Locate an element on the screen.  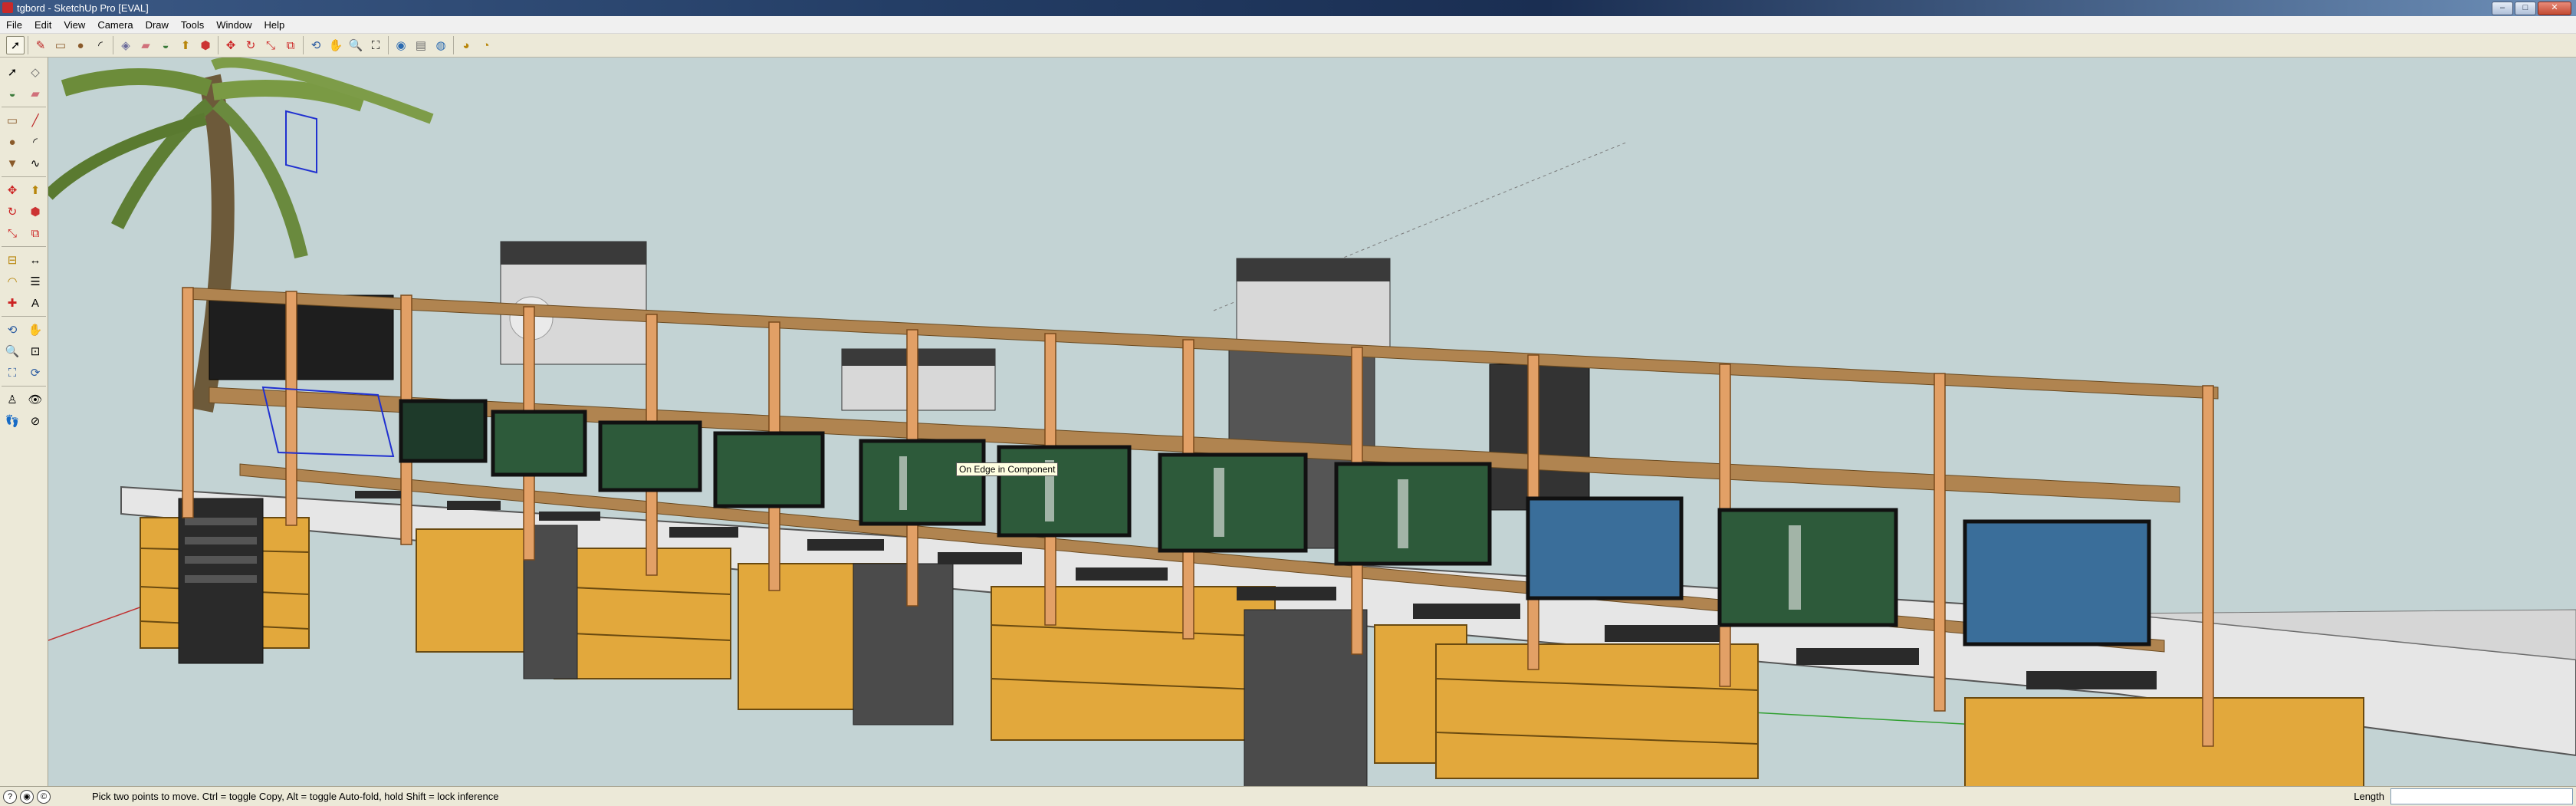
inference-tooltip: On Edge in Component is located at coordinates (1008, 469).